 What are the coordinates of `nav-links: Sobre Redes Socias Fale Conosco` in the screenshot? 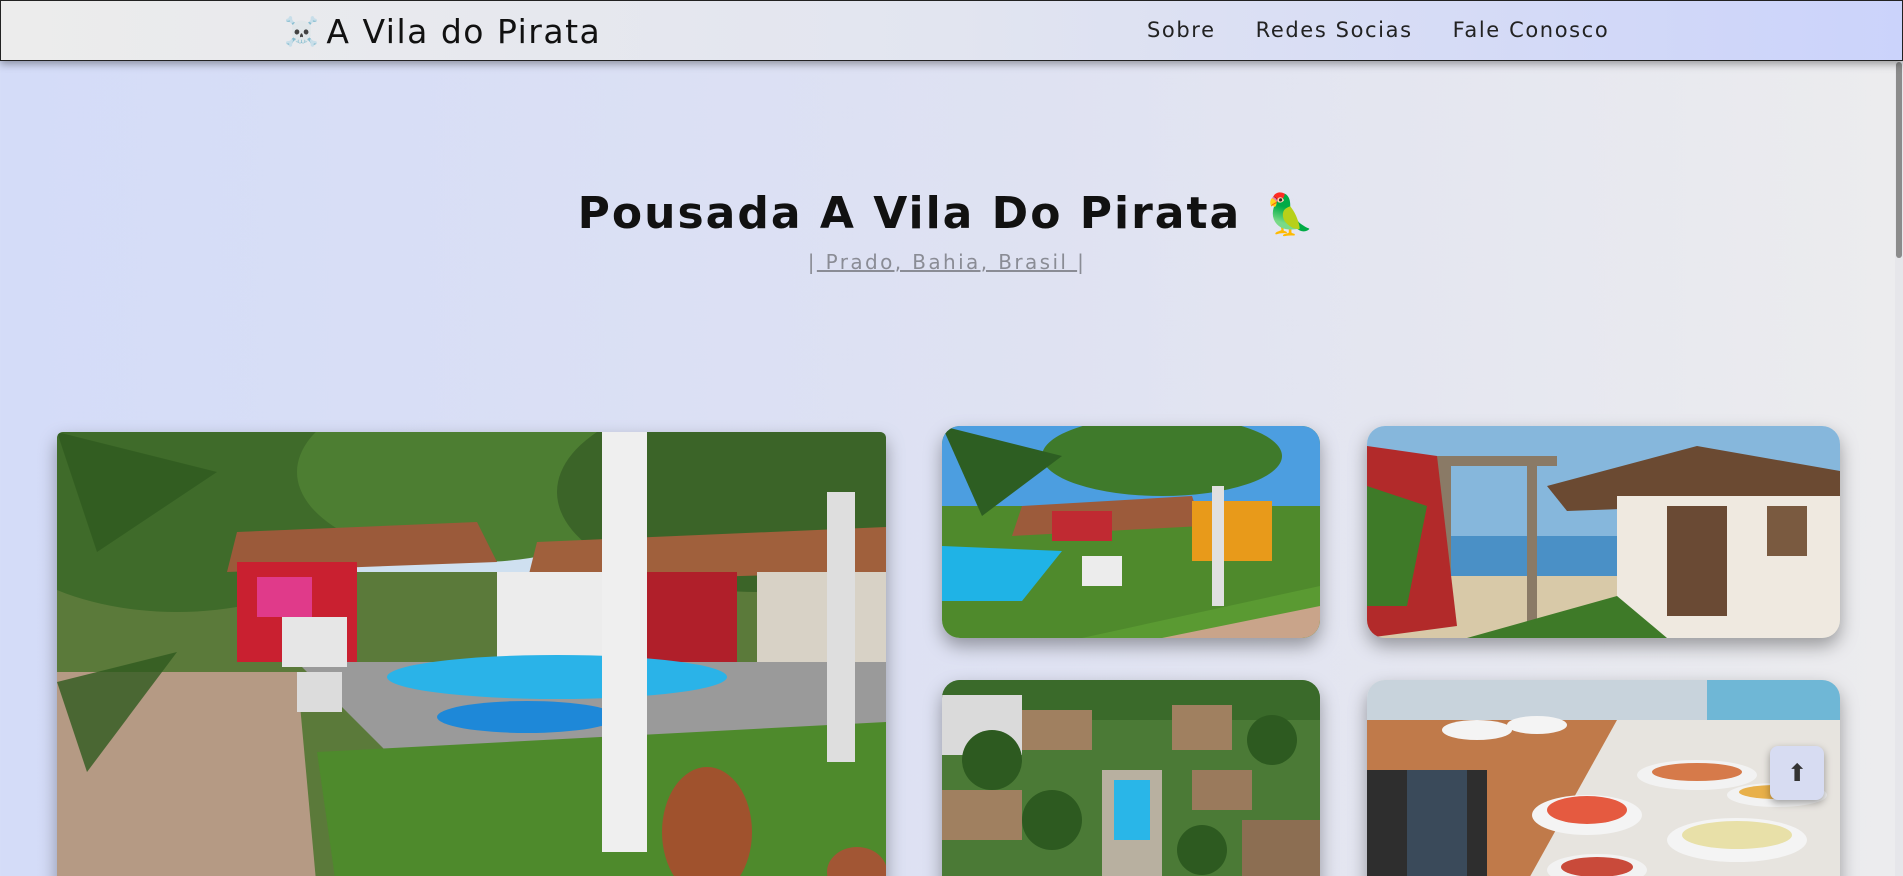 It's located at (1378, 30).